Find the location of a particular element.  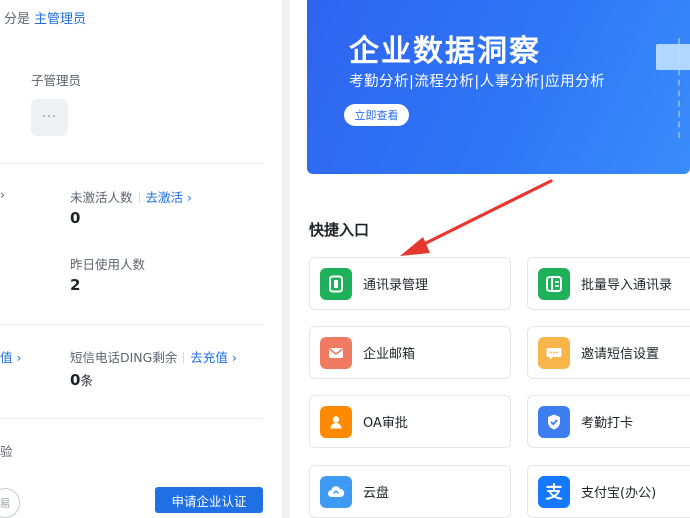

view-now-button: 立即查看 is located at coordinates (376, 115).